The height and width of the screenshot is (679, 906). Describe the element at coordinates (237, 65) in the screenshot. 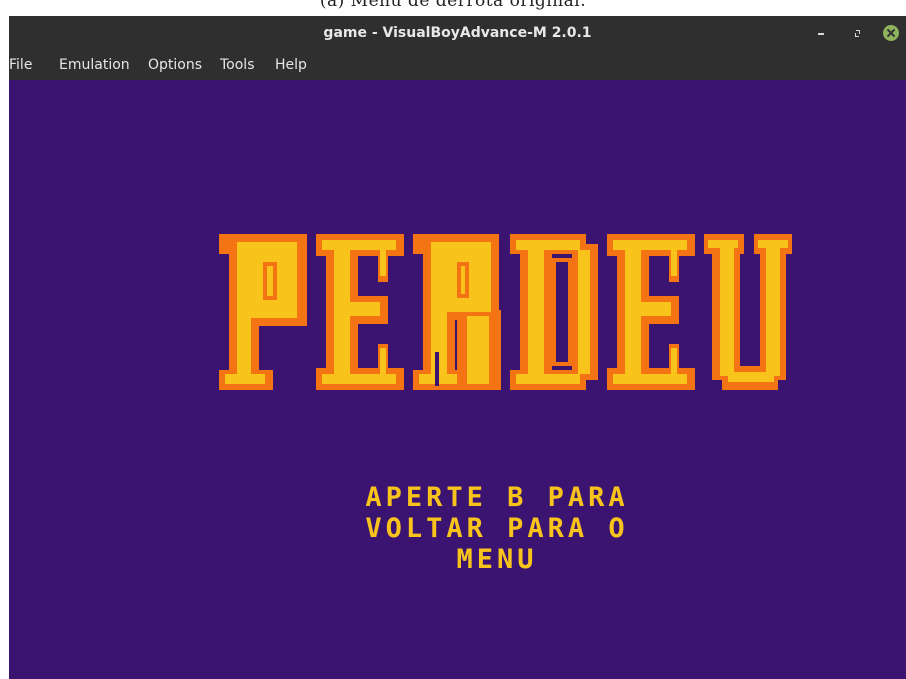

I see `menu-tools: Tools` at that location.